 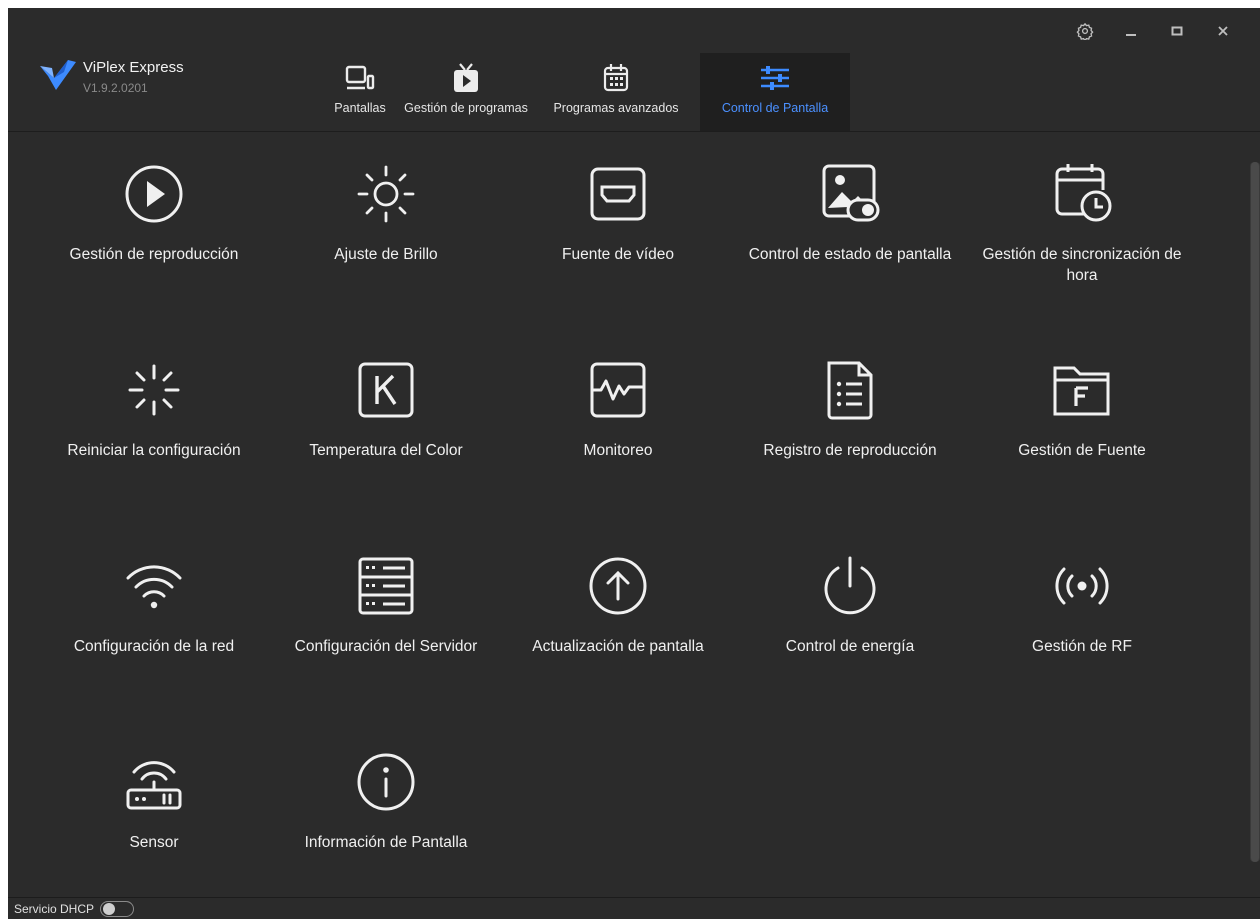 I want to click on tile-reiniciar-la-configuracion: Reiniciar la configuración, so click(x=154, y=454).